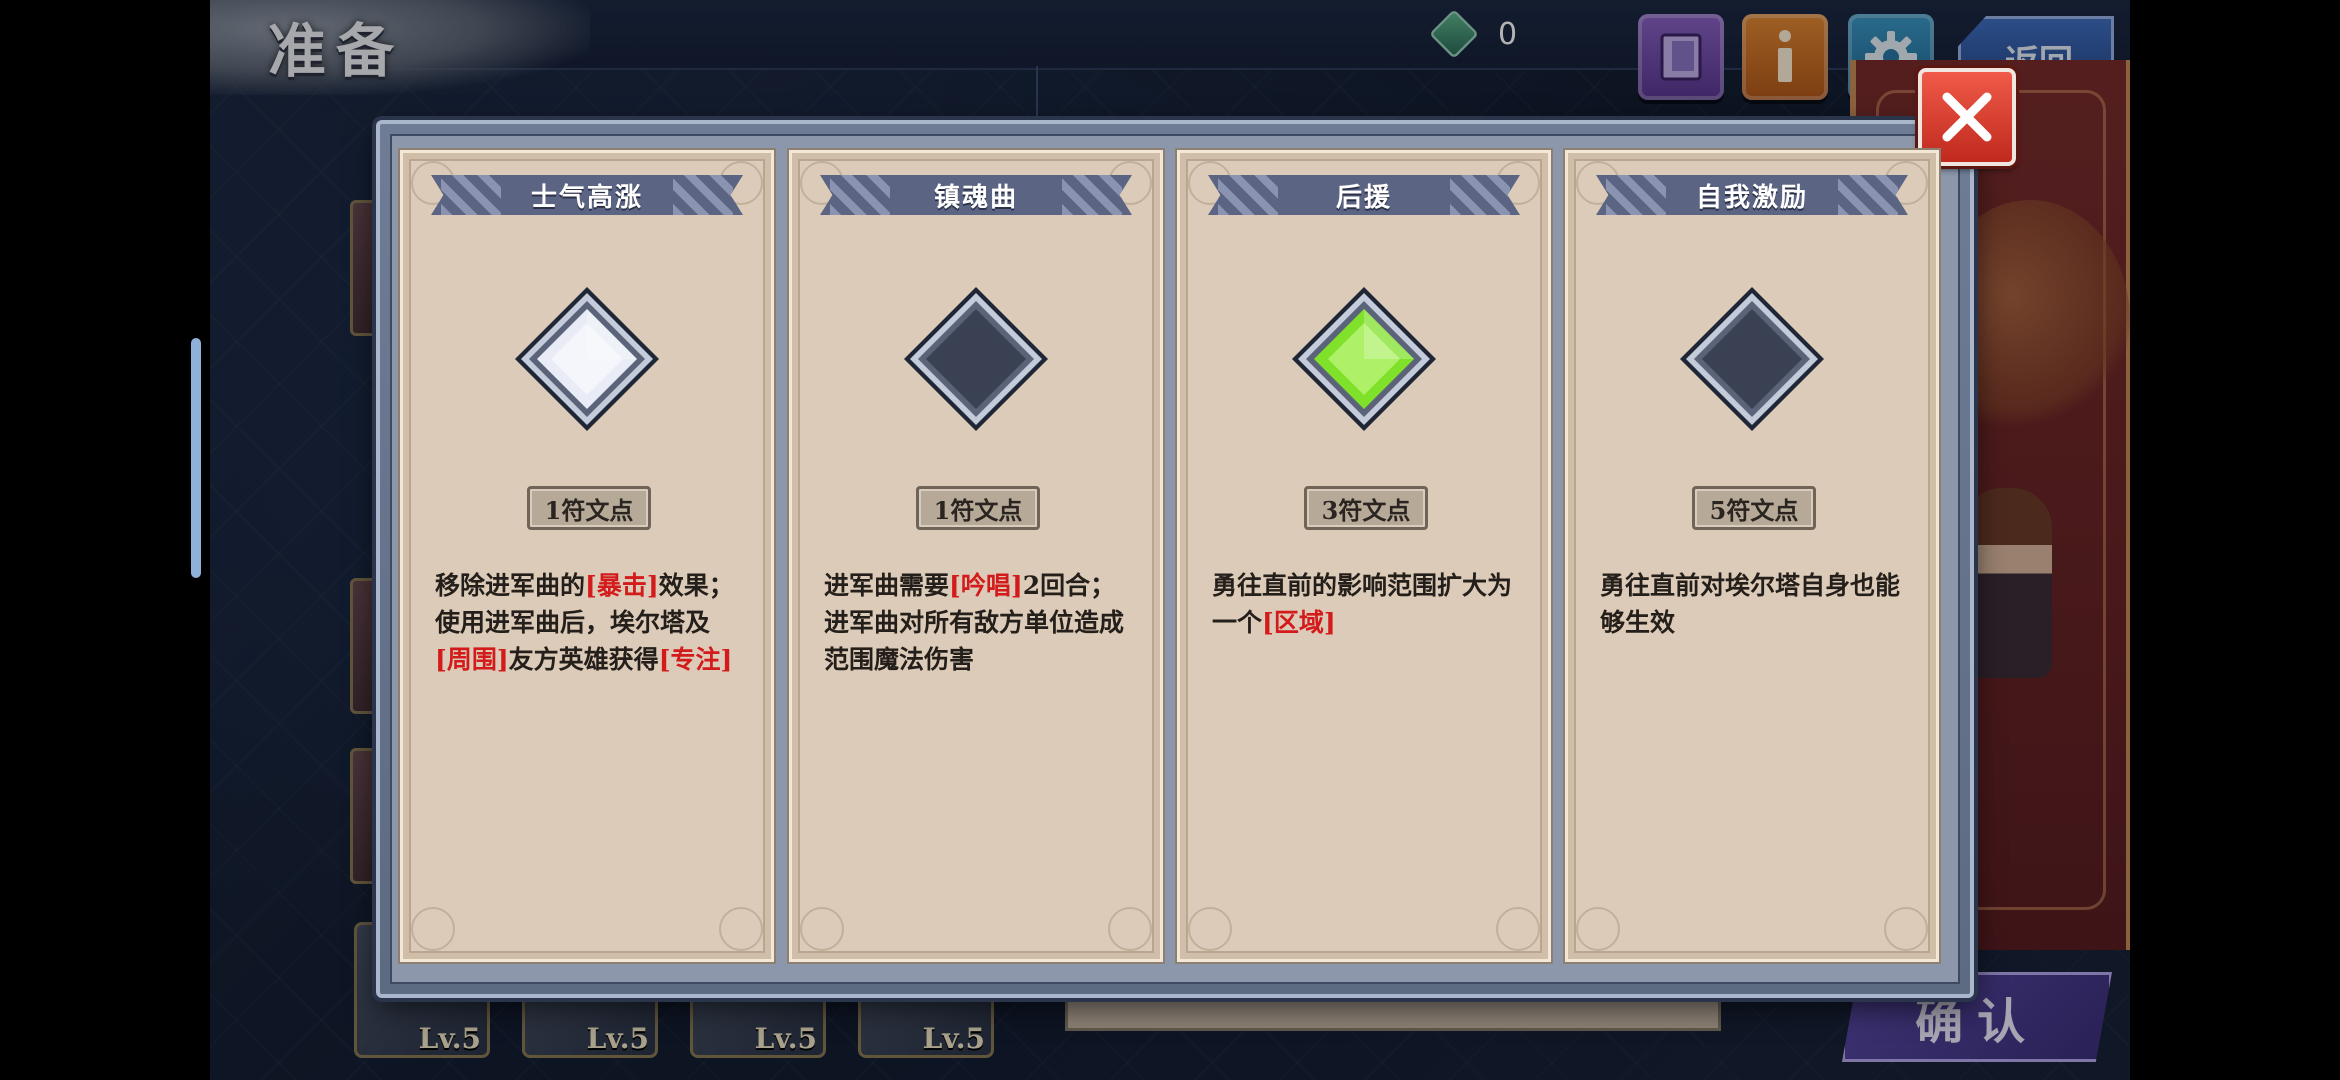 This screenshot has width=2340, height=1080. What do you see at coordinates (1364, 556) in the screenshot?
I see `rune-option-card: 后援 3符文点勇往直前的影响范围扩大为一个[区域]` at bounding box center [1364, 556].